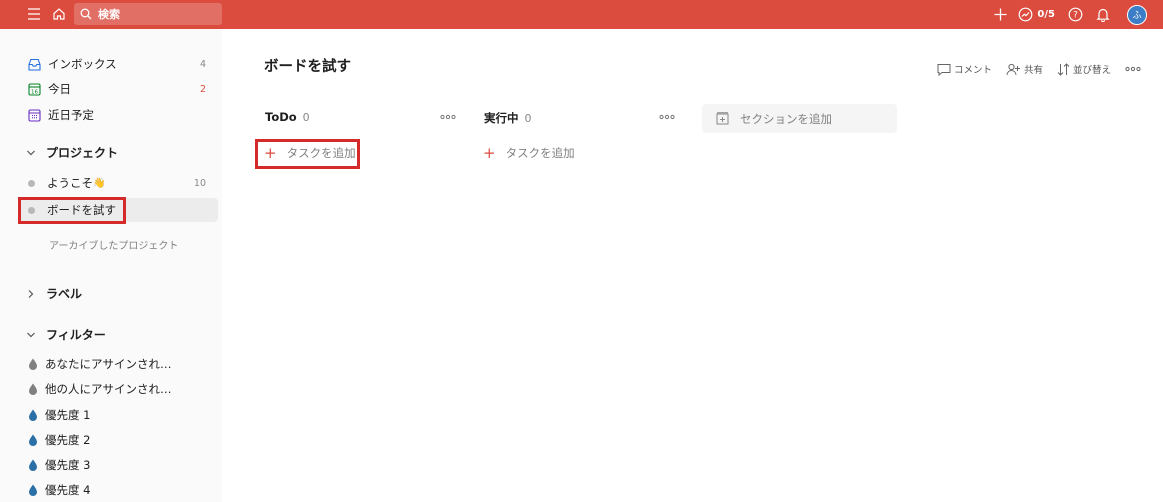  Describe the element at coordinates (118, 89) in the screenshot. I see `sidebar-item-today: 16 今日 2` at that location.